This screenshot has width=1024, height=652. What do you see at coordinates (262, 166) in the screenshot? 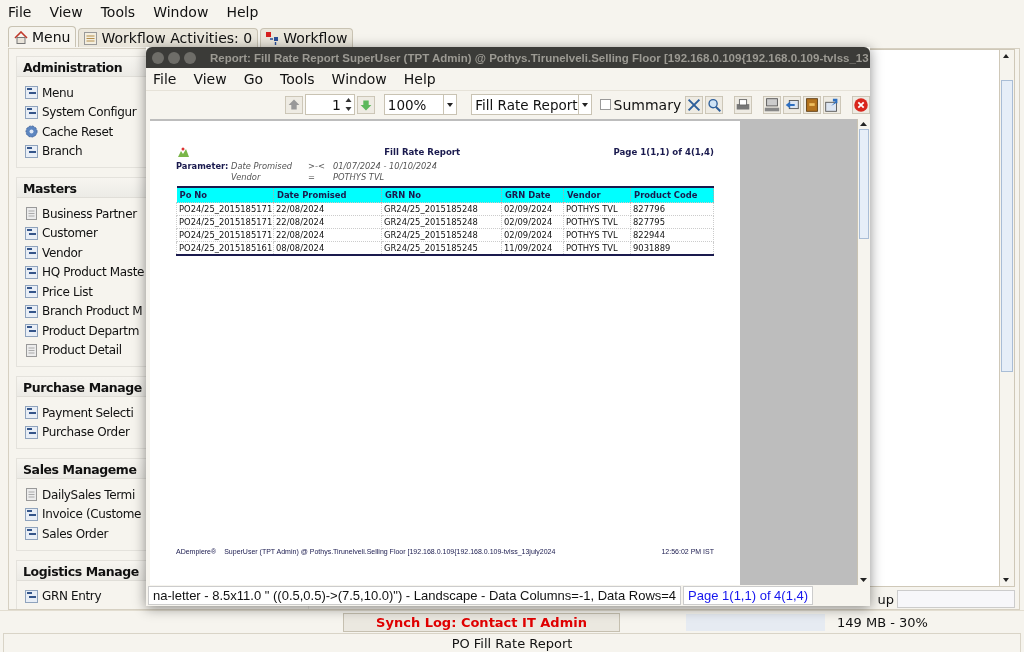
I see `parameter-name: Date Promised` at bounding box center [262, 166].